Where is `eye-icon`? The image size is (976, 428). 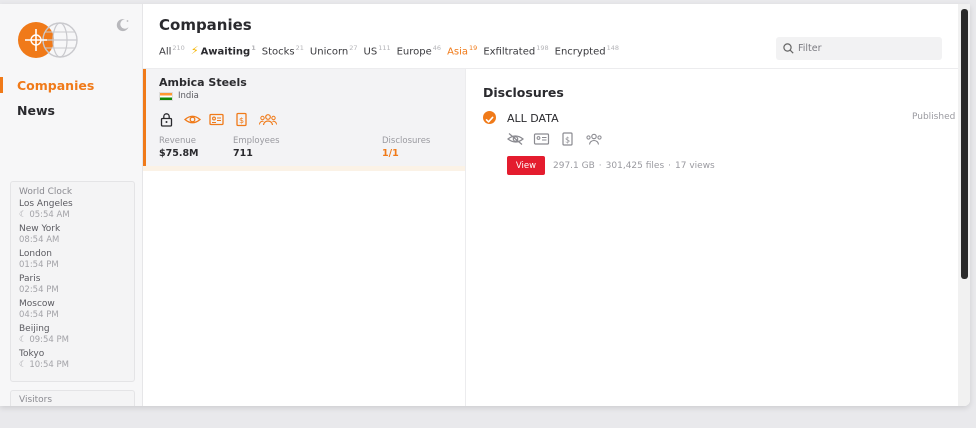 eye-icon is located at coordinates (192, 119).